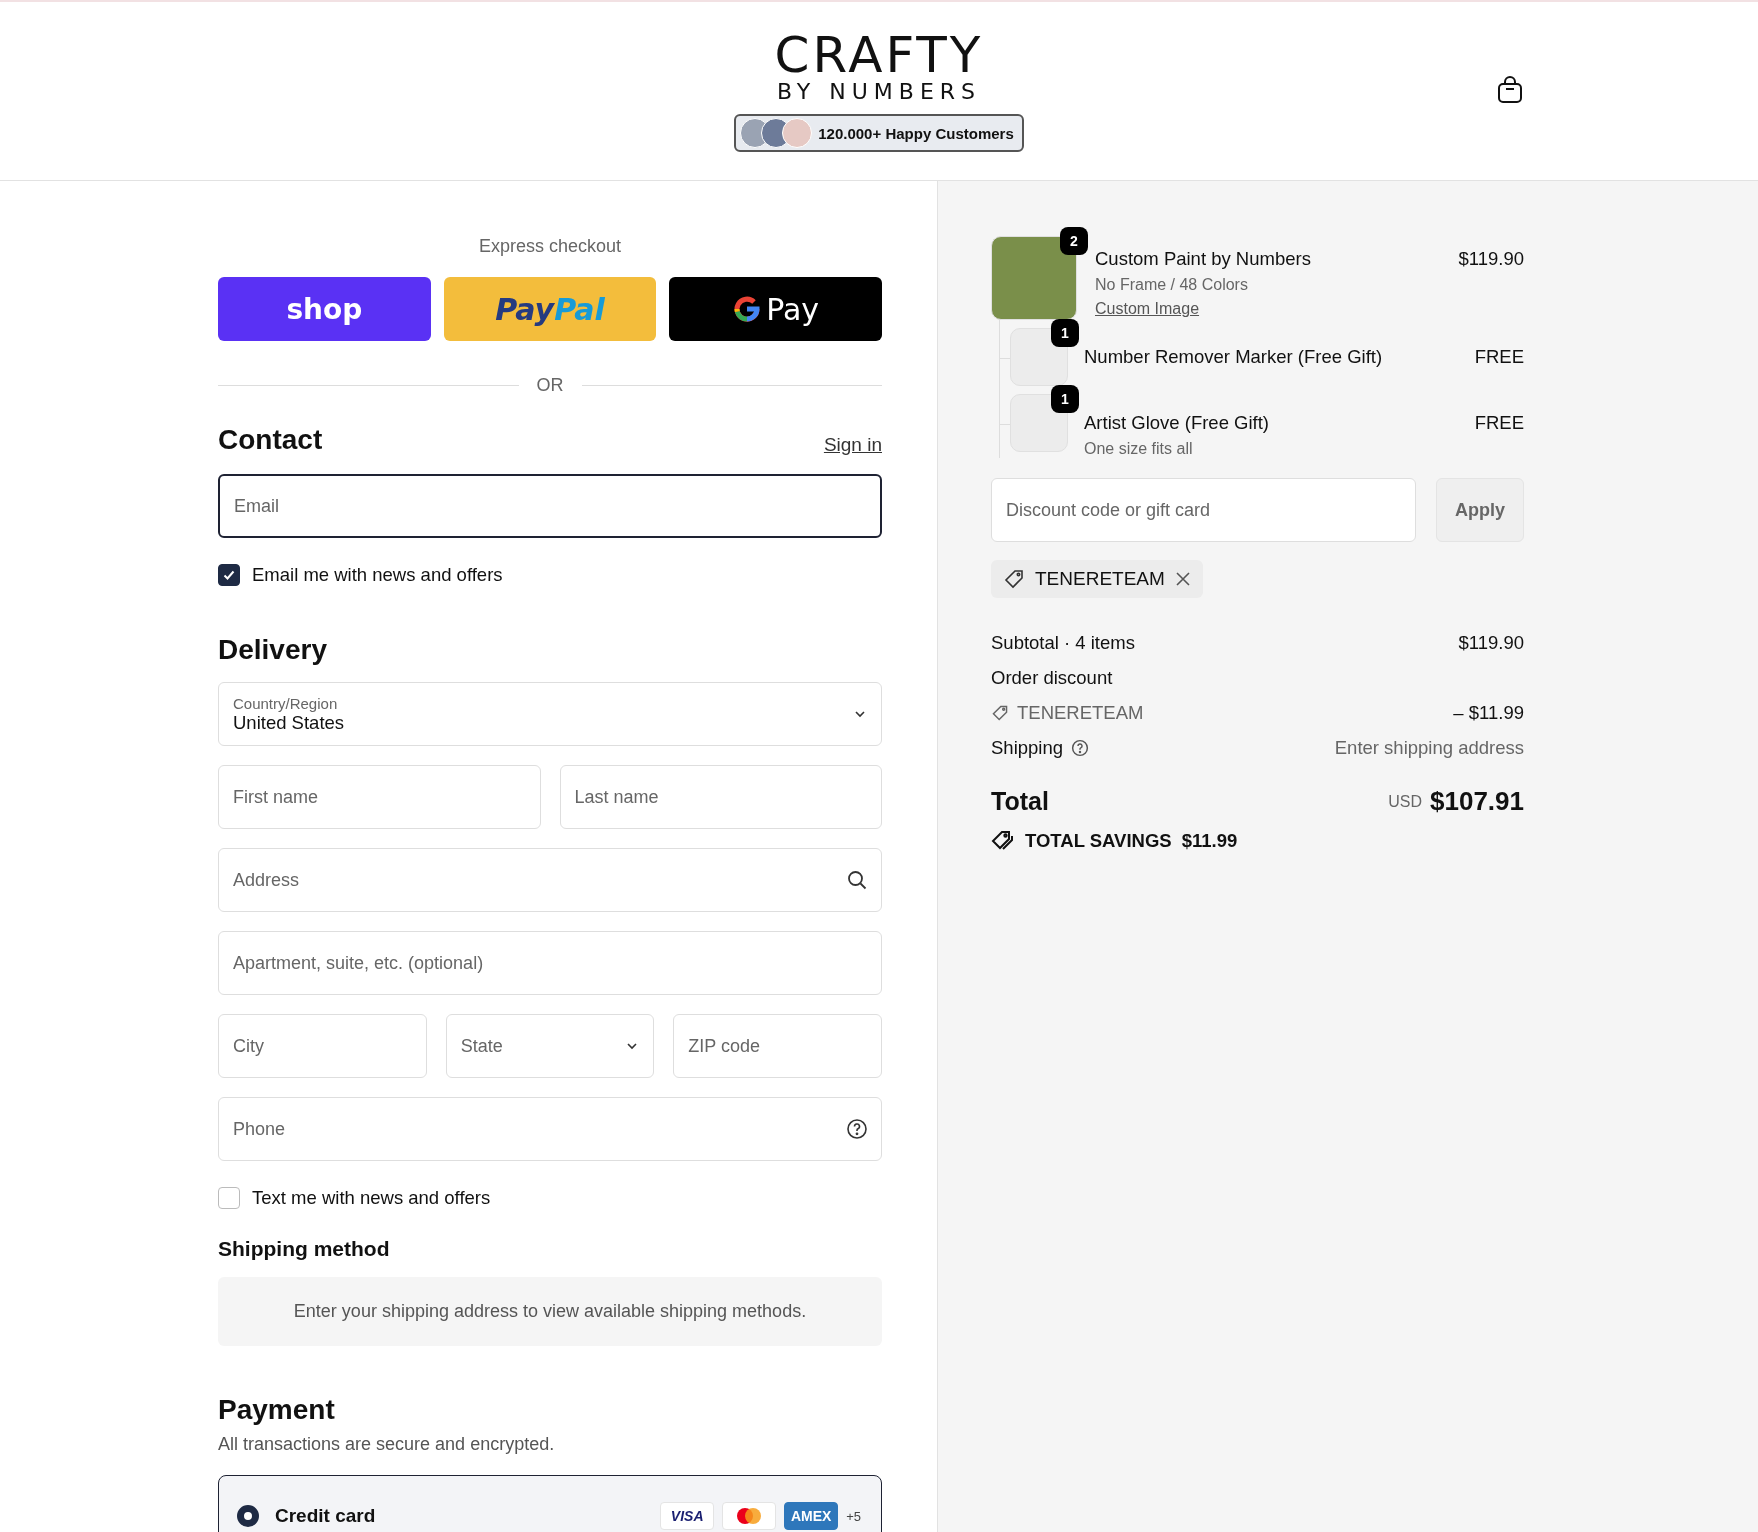 This screenshot has width=1758, height=1532. What do you see at coordinates (747, 309) in the screenshot?
I see `g-logo-icon` at bounding box center [747, 309].